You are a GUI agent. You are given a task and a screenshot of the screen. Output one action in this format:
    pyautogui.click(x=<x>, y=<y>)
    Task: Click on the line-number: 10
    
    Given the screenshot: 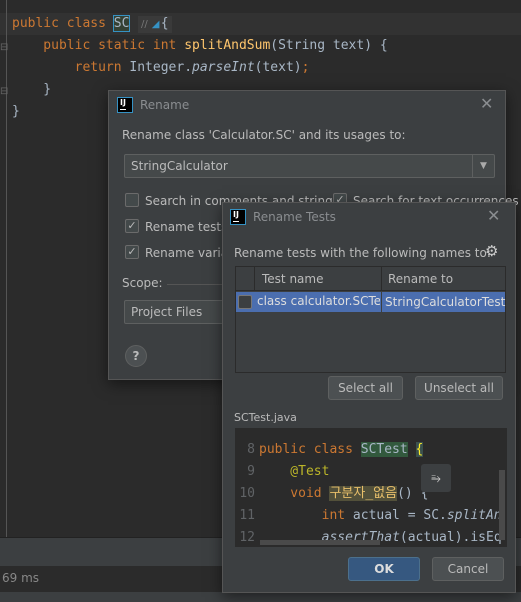 What is the action you would take?
    pyautogui.click(x=247, y=493)
    